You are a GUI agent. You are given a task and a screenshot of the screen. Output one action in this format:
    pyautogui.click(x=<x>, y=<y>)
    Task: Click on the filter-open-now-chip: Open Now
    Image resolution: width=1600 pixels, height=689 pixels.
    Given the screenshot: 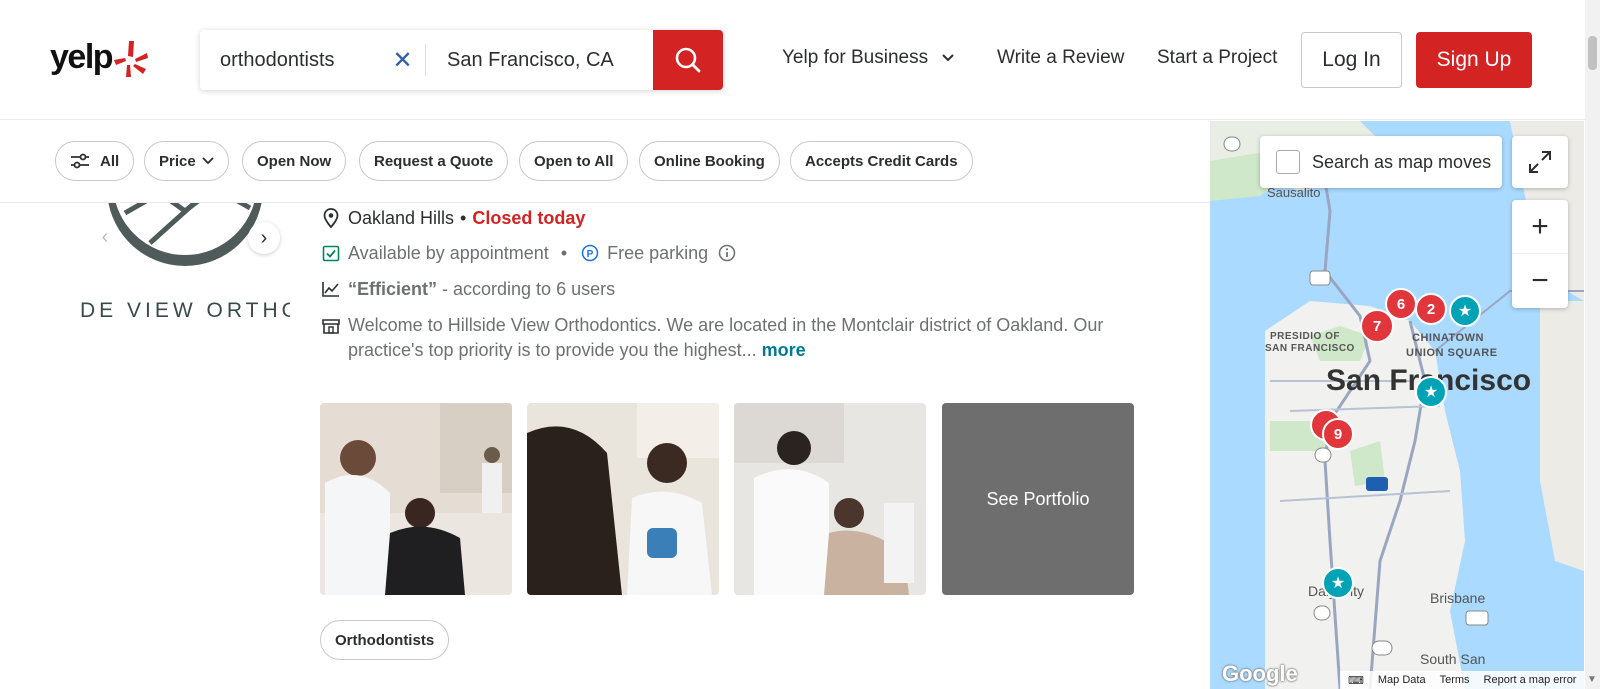 What is the action you would take?
    pyautogui.click(x=294, y=161)
    